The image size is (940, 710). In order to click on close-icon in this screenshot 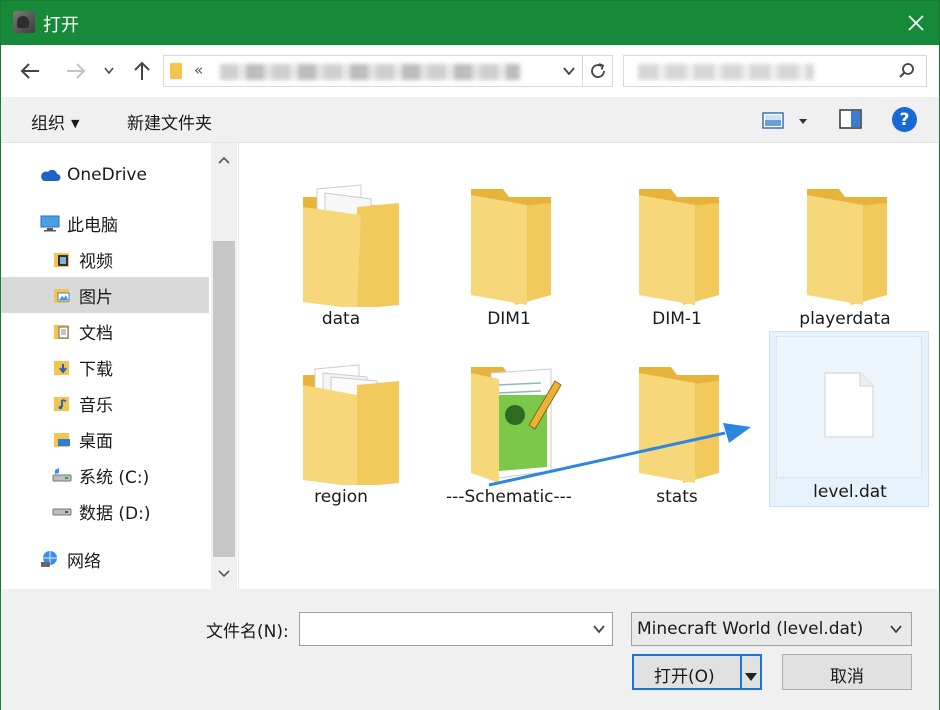, I will do `click(916, 23)`.